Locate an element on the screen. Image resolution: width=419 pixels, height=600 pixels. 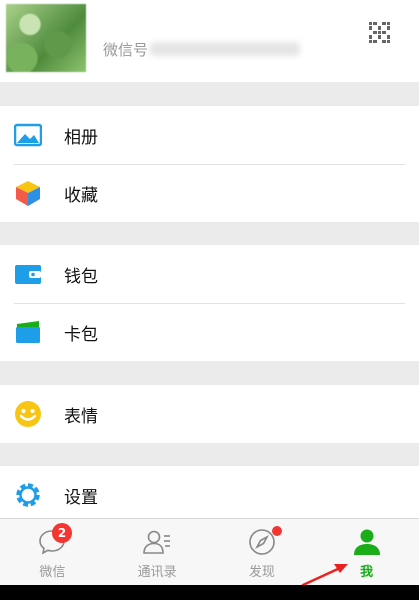
profile-id-label: 微信号 is located at coordinates (126, 49).